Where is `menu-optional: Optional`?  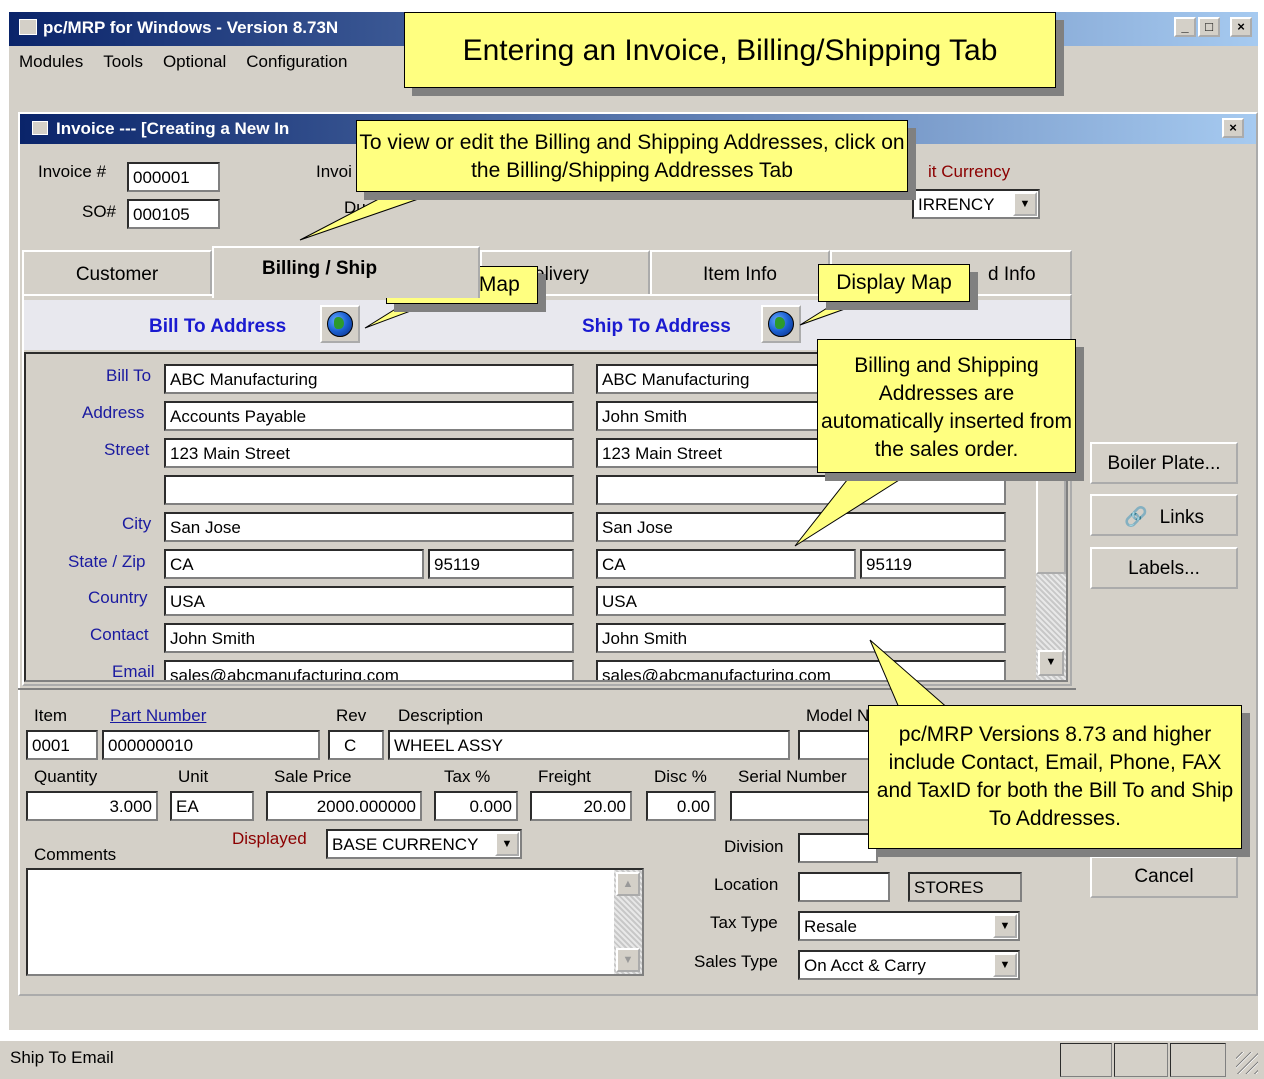 menu-optional: Optional is located at coordinates (194, 59).